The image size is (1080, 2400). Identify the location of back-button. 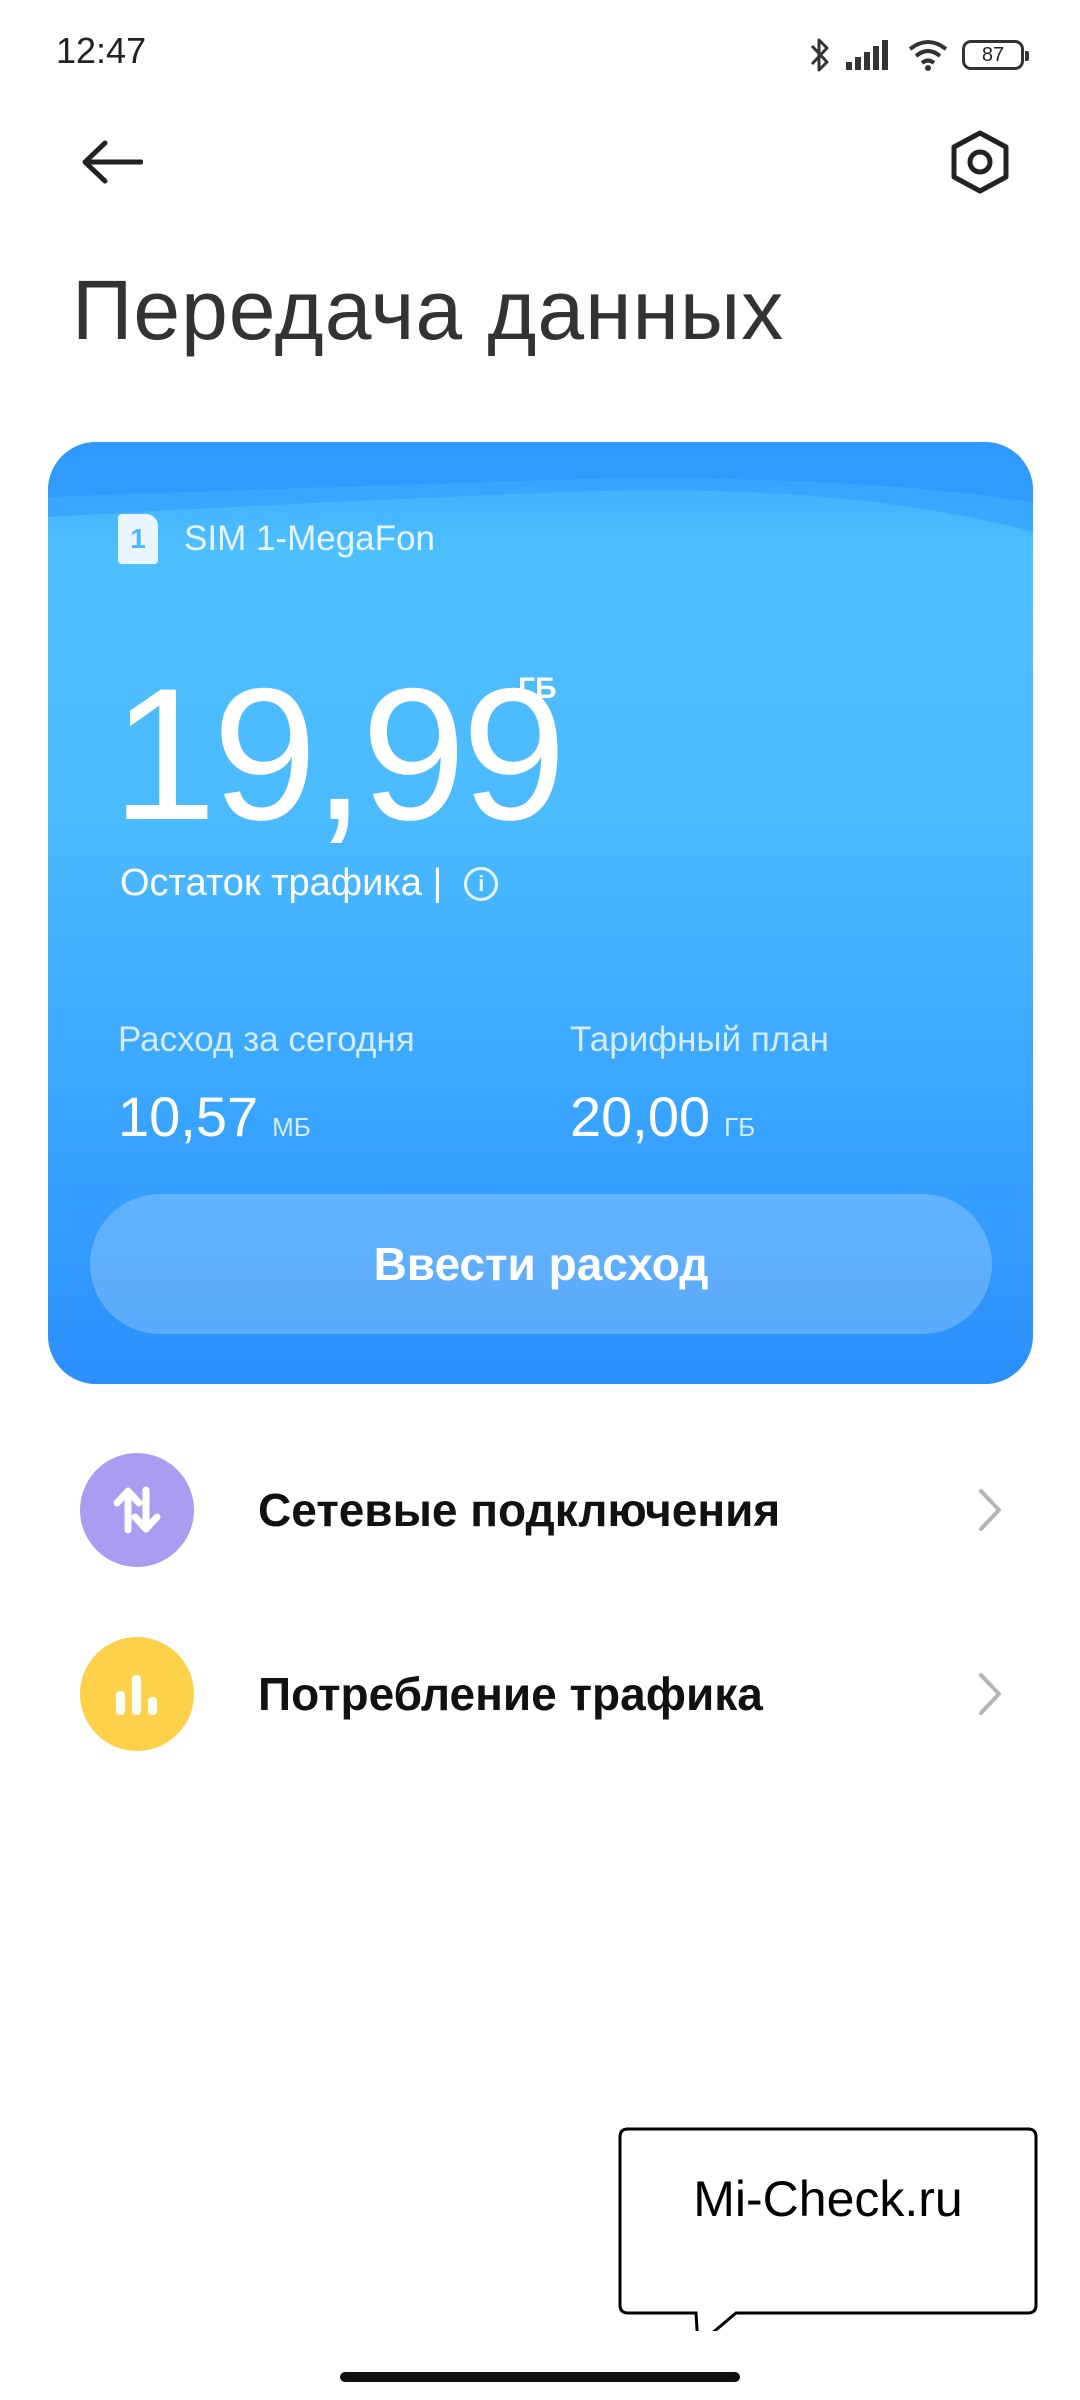
(112, 162).